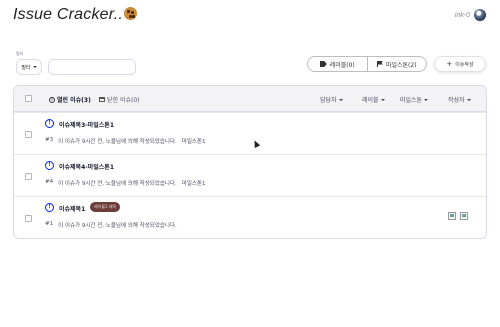 The width and height of the screenshot is (500, 327). I want to click on milestone-filter-label: 마일스톤, so click(411, 100).